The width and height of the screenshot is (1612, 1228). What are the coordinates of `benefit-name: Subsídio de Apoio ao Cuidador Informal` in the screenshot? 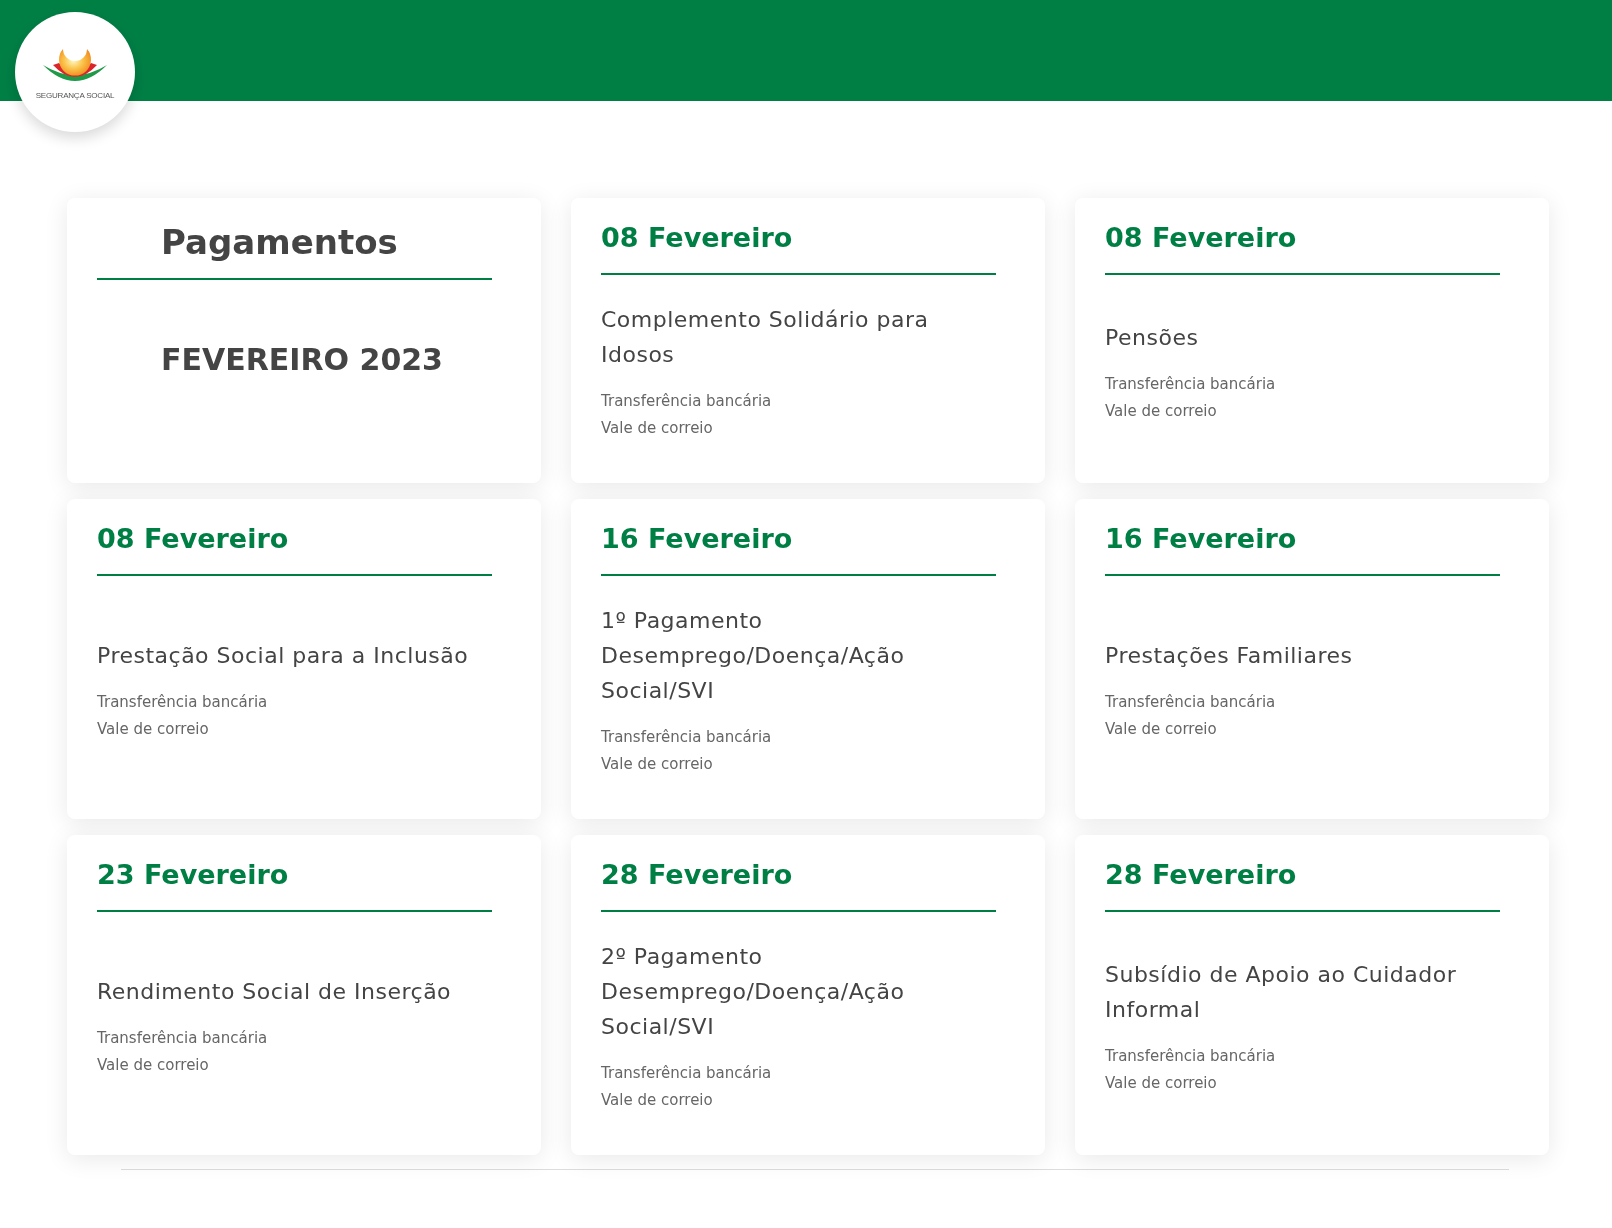 It's located at (1281, 992).